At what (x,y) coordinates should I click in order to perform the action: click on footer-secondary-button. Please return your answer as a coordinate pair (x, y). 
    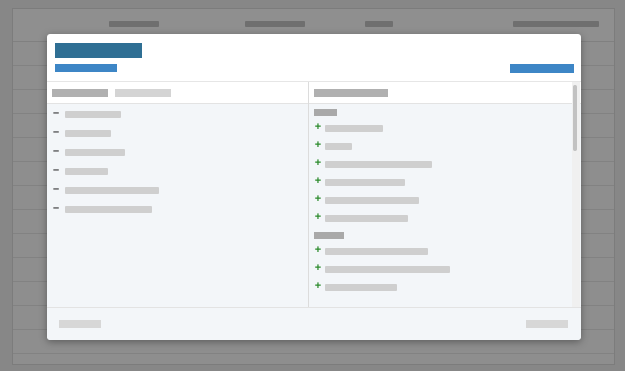
    Looking at the image, I should click on (80, 324).